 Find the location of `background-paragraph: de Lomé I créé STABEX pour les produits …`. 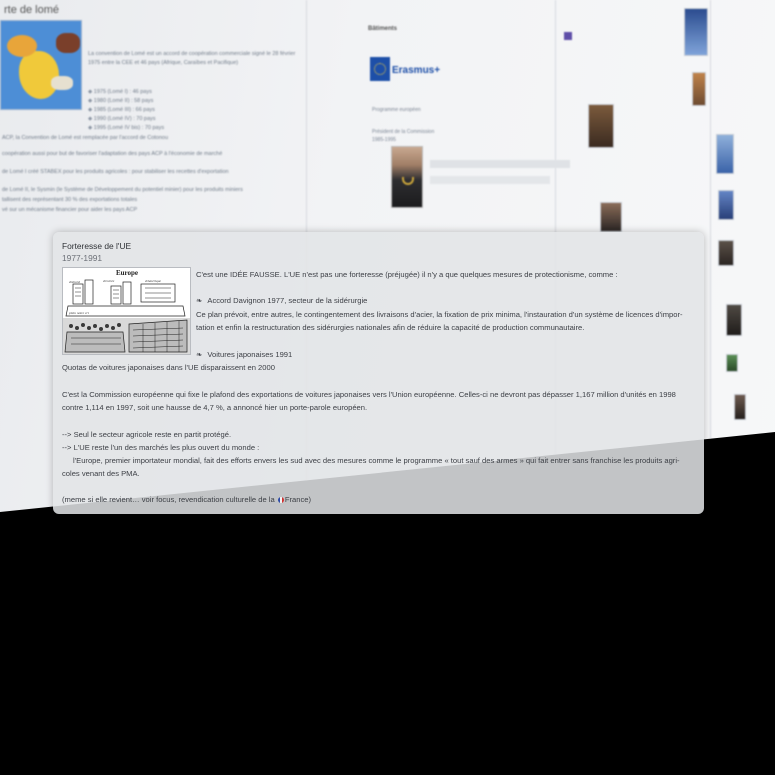

background-paragraph: de Lomé I créé STABEX pour les produits … is located at coordinates (115, 172).